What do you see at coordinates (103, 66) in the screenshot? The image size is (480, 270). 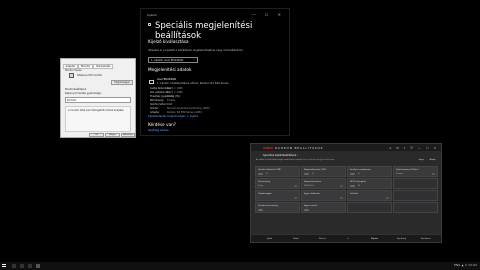 I see `tab-color: Színkezelés` at bounding box center [103, 66].